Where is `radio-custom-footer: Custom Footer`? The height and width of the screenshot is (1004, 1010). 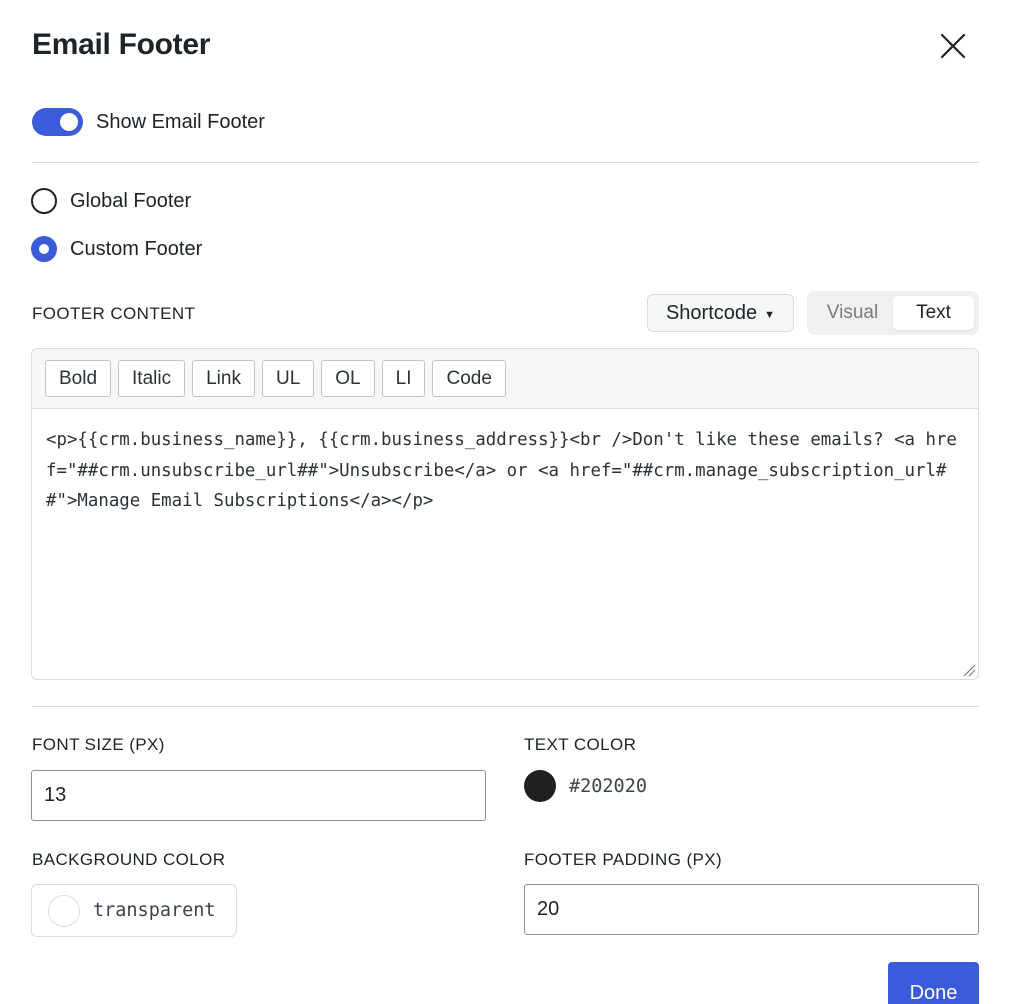 radio-custom-footer: Custom Footer is located at coordinates (116, 249).